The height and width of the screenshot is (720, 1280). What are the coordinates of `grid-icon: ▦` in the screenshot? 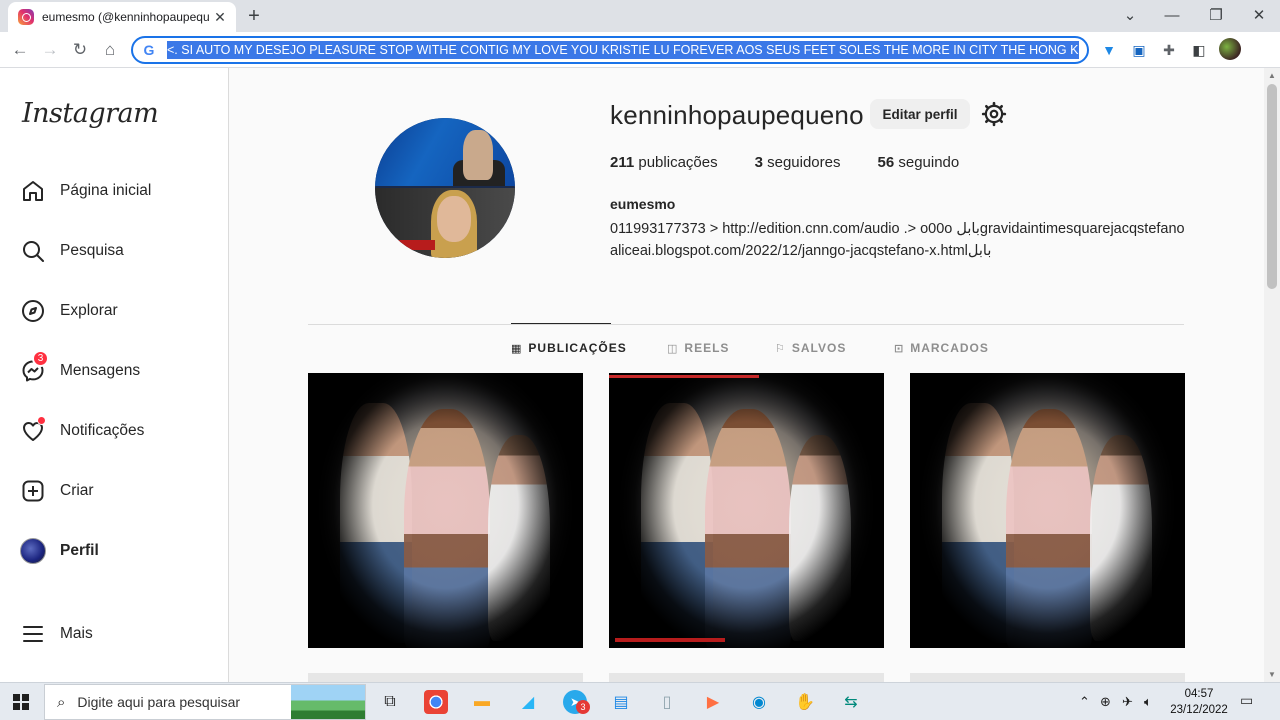 It's located at (517, 348).